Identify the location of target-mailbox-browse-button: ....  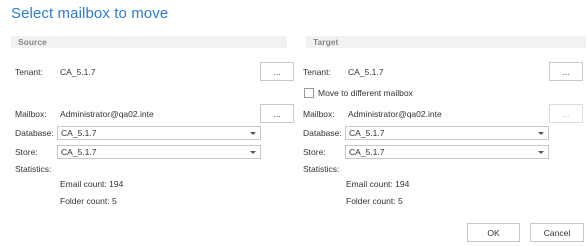
(566, 113).